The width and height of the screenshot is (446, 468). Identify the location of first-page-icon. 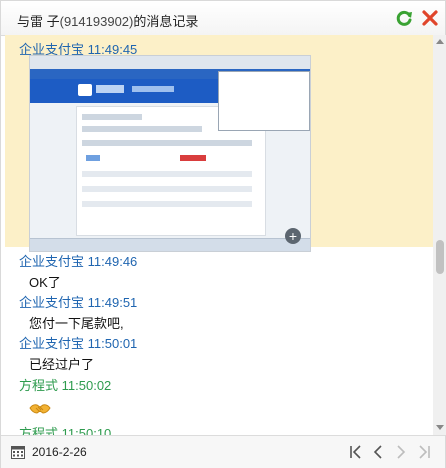
(356, 452).